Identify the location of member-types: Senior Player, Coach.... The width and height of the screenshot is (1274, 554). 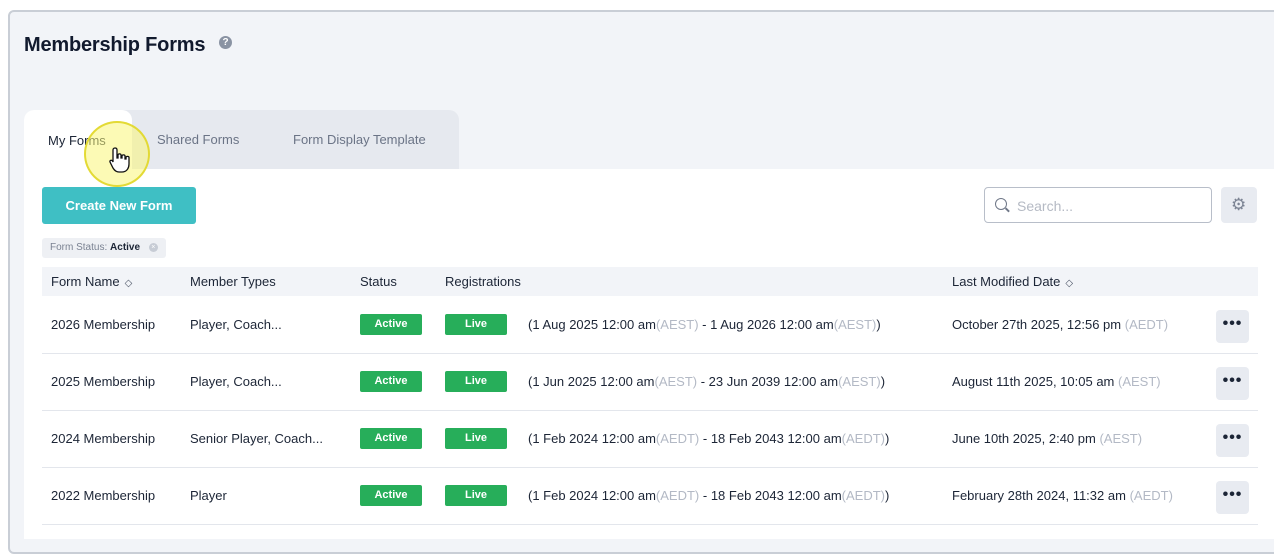
(256, 438).